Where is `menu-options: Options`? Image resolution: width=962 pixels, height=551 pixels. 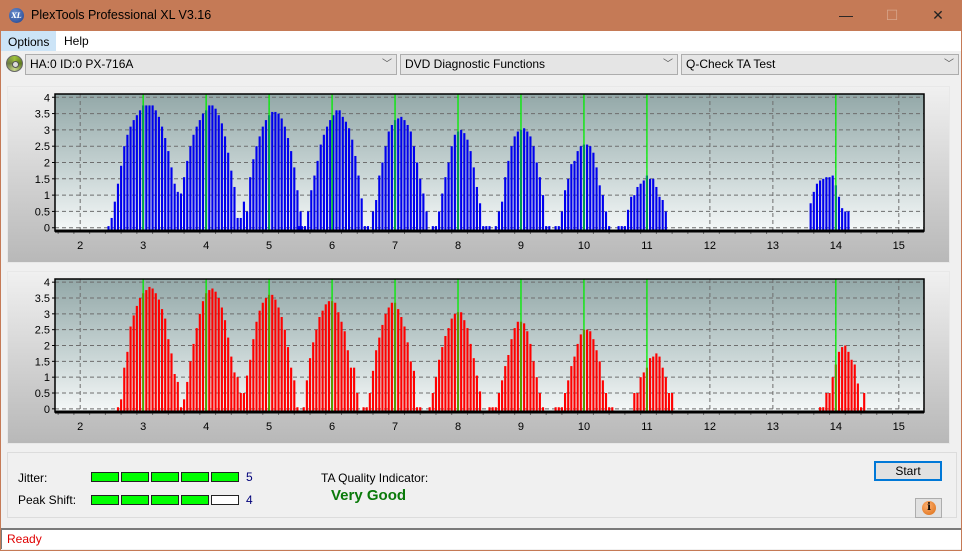
menu-options: Options is located at coordinates (29, 41).